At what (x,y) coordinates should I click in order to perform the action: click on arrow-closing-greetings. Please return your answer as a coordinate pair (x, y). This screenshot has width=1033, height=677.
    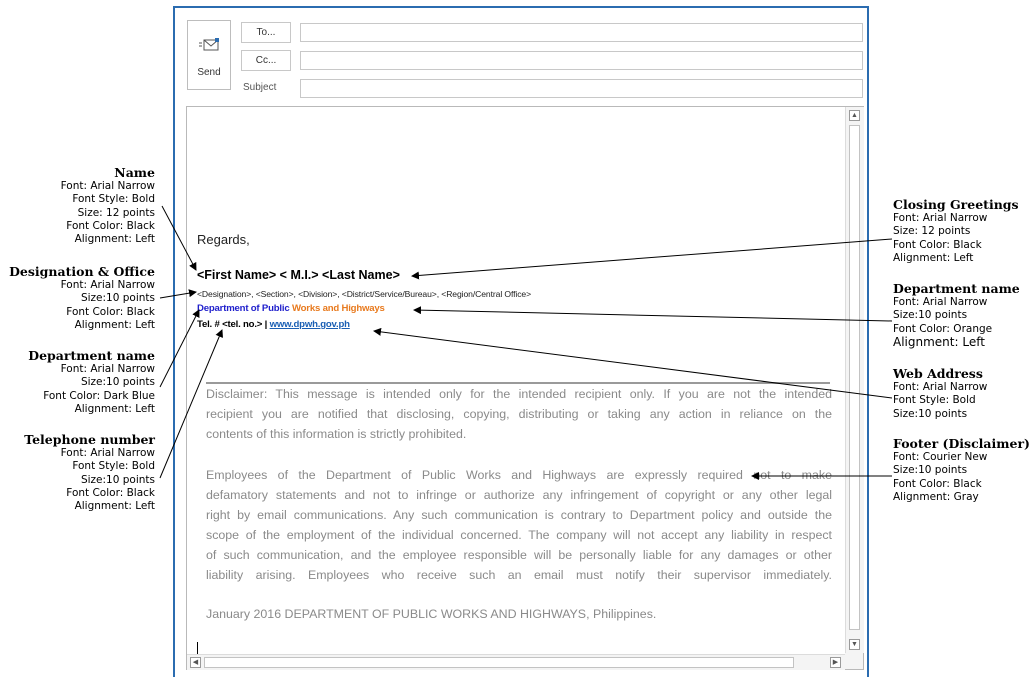
    Looking at the image, I should click on (652, 259).